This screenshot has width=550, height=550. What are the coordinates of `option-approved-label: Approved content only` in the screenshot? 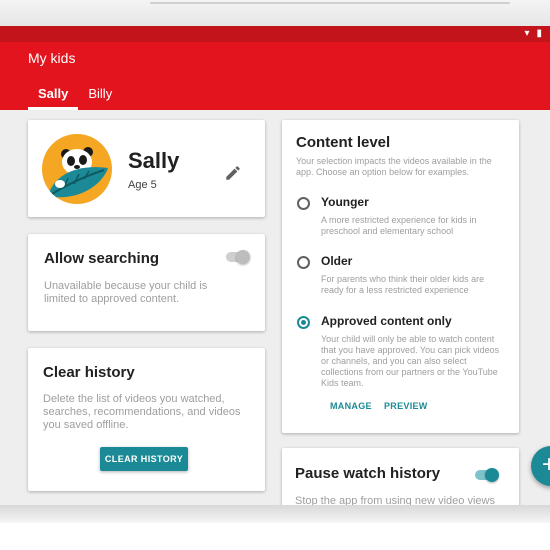 It's located at (386, 321).